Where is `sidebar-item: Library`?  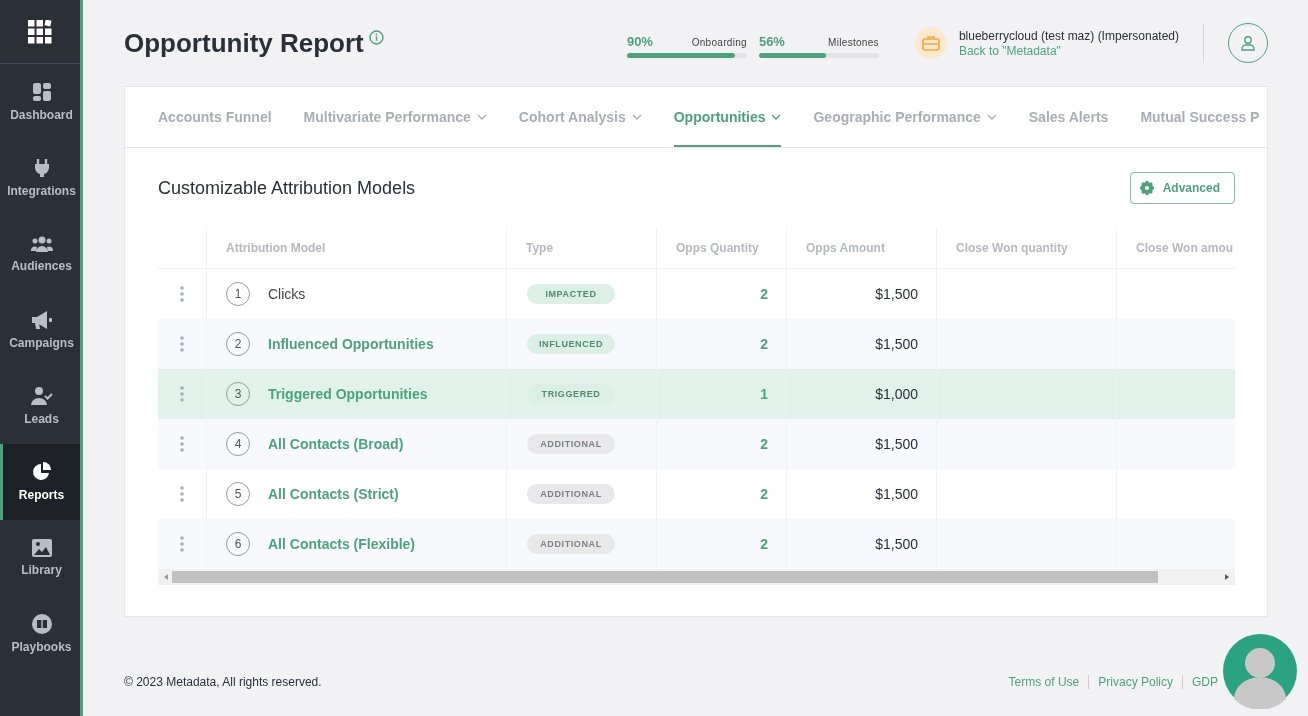
sidebar-item: Library is located at coordinates (40, 558).